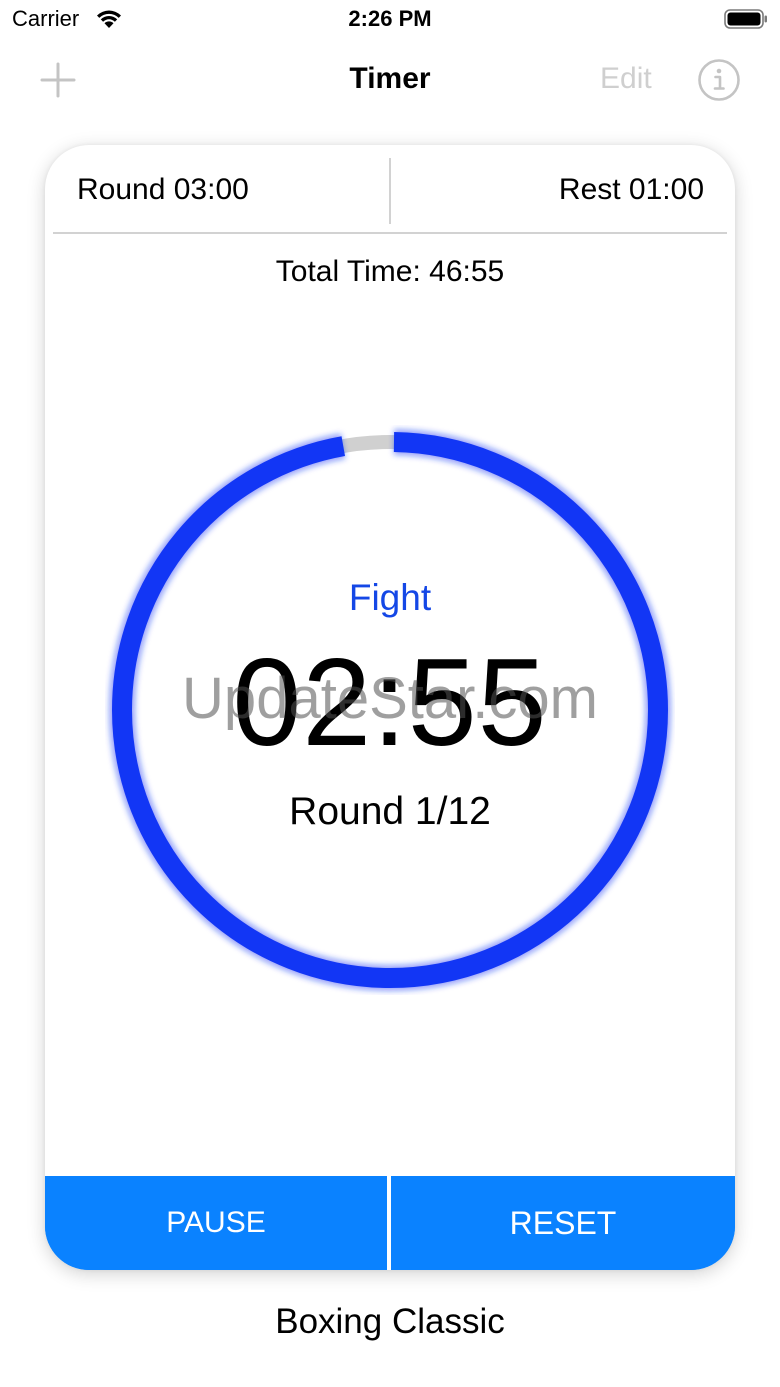 The image size is (780, 1387). I want to click on timer-controls: PAUSE RESET, so click(390, 1223).